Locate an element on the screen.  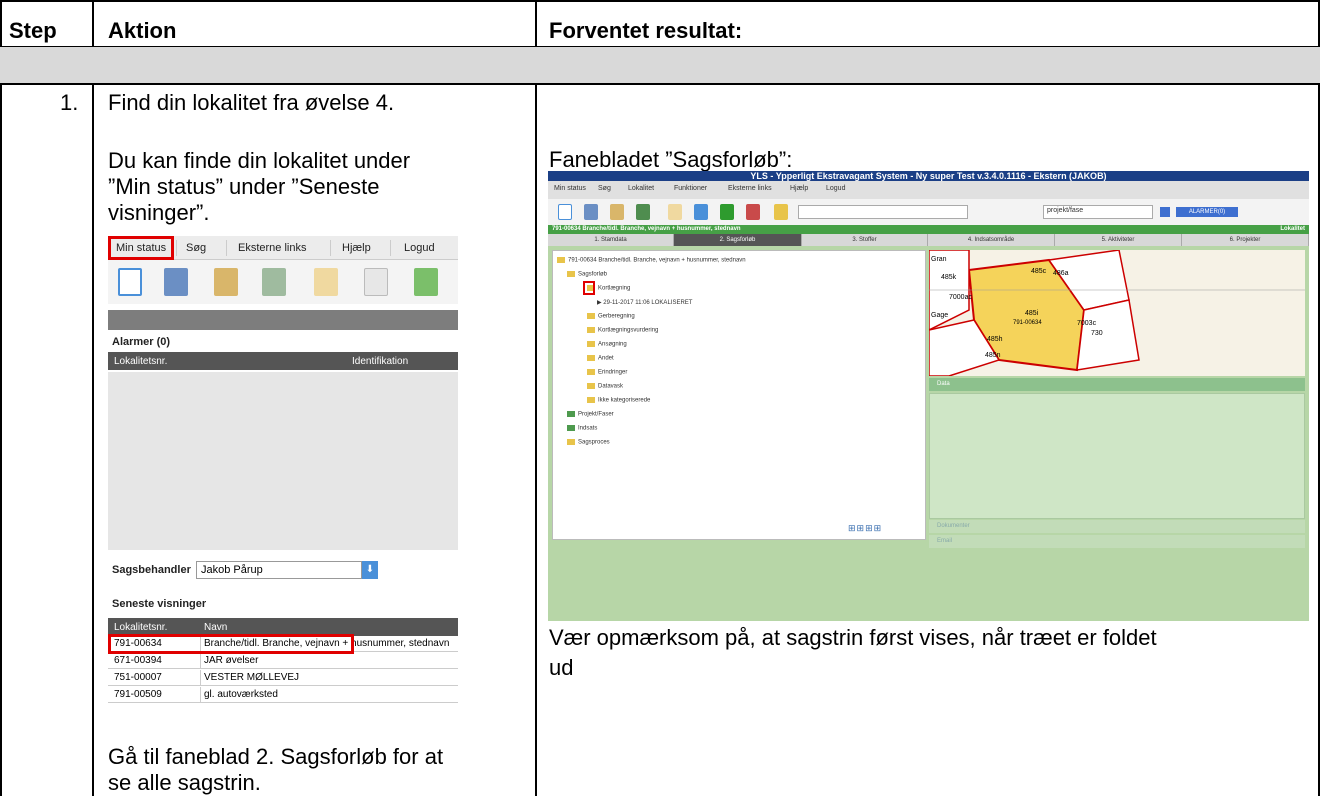
ls-gray-band is located at coordinates (283, 320).